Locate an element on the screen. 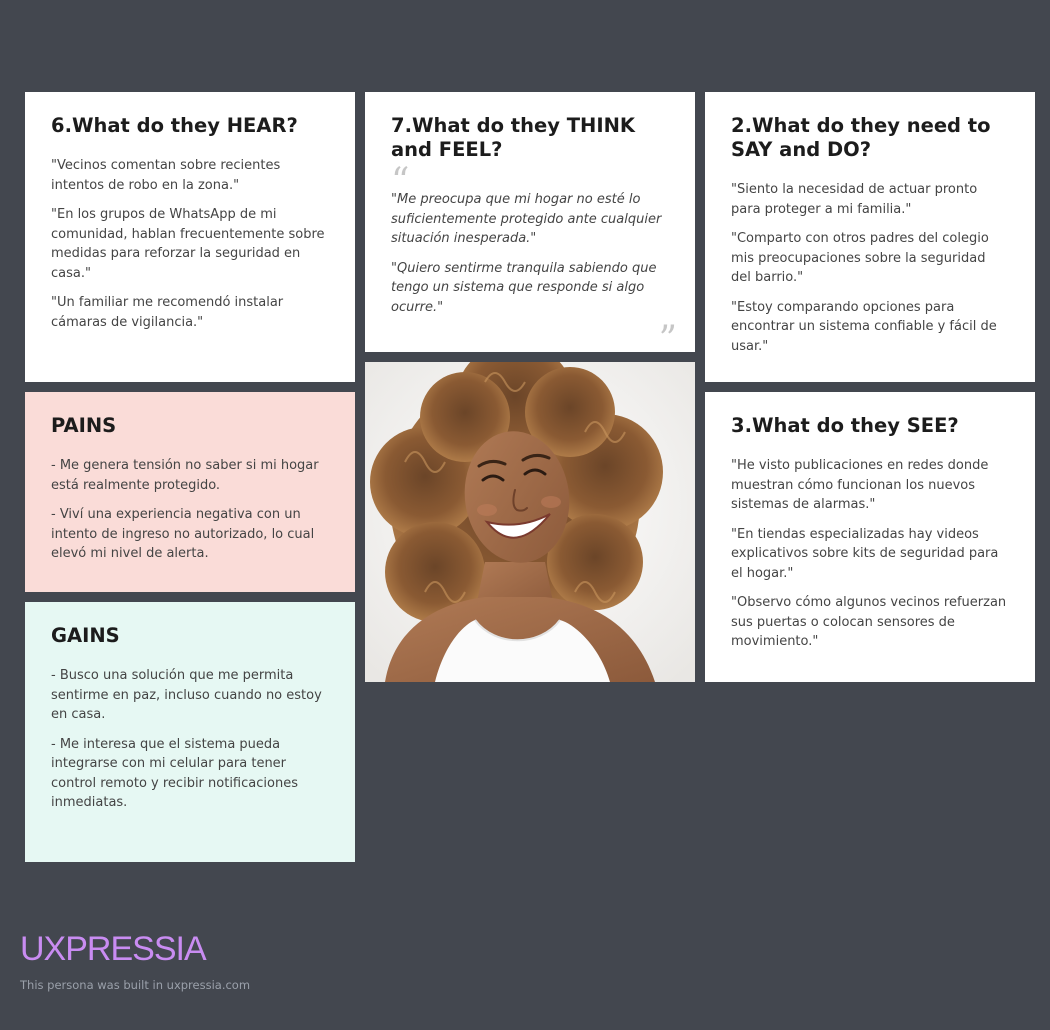 This screenshot has width=1050, height=1030. built-with-note: This persona was built in uxpressia.com is located at coordinates (135, 985).